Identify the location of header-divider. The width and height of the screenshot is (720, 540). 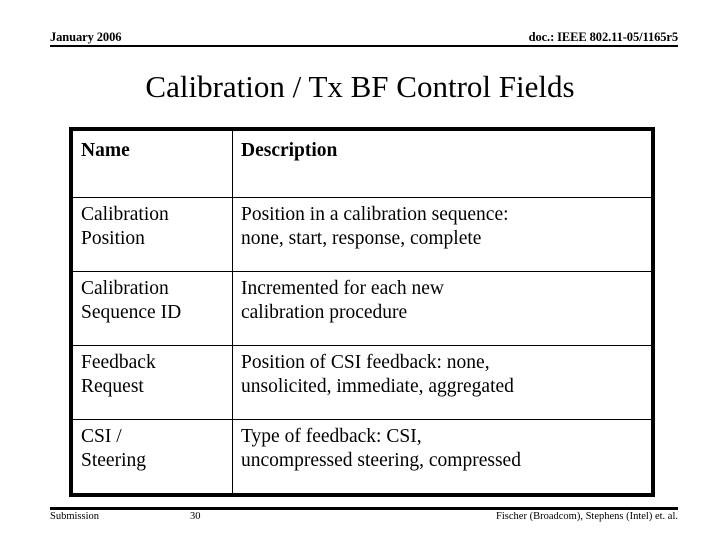
(364, 46).